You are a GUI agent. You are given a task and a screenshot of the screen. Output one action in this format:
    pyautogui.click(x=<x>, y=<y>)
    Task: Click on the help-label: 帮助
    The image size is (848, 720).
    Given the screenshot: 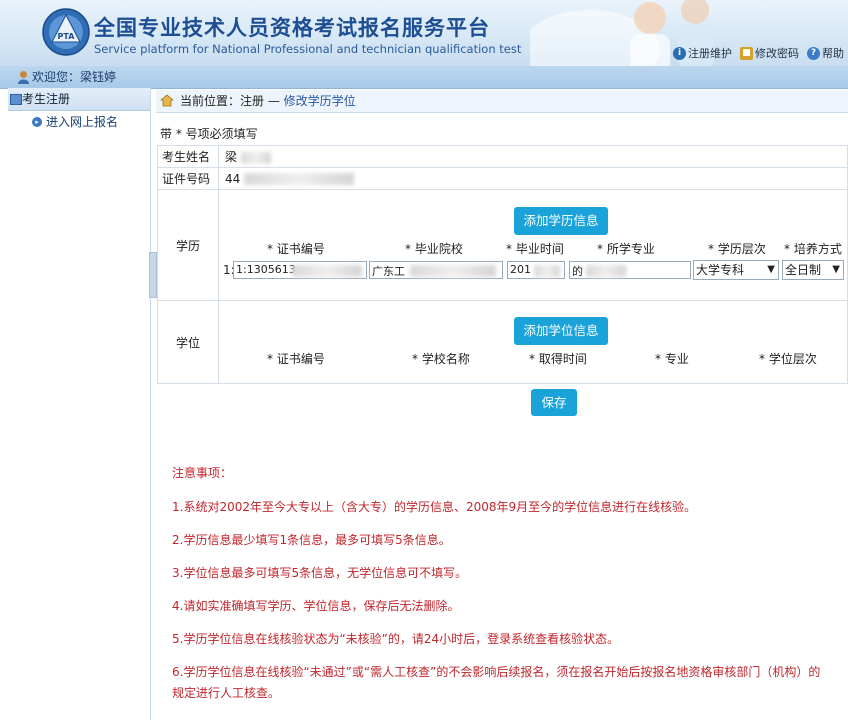 What is the action you would take?
    pyautogui.click(x=833, y=53)
    